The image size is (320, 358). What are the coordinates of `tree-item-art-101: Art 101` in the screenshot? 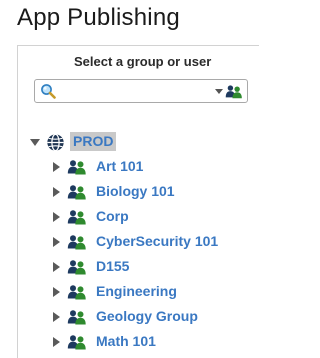 It's located at (153, 167).